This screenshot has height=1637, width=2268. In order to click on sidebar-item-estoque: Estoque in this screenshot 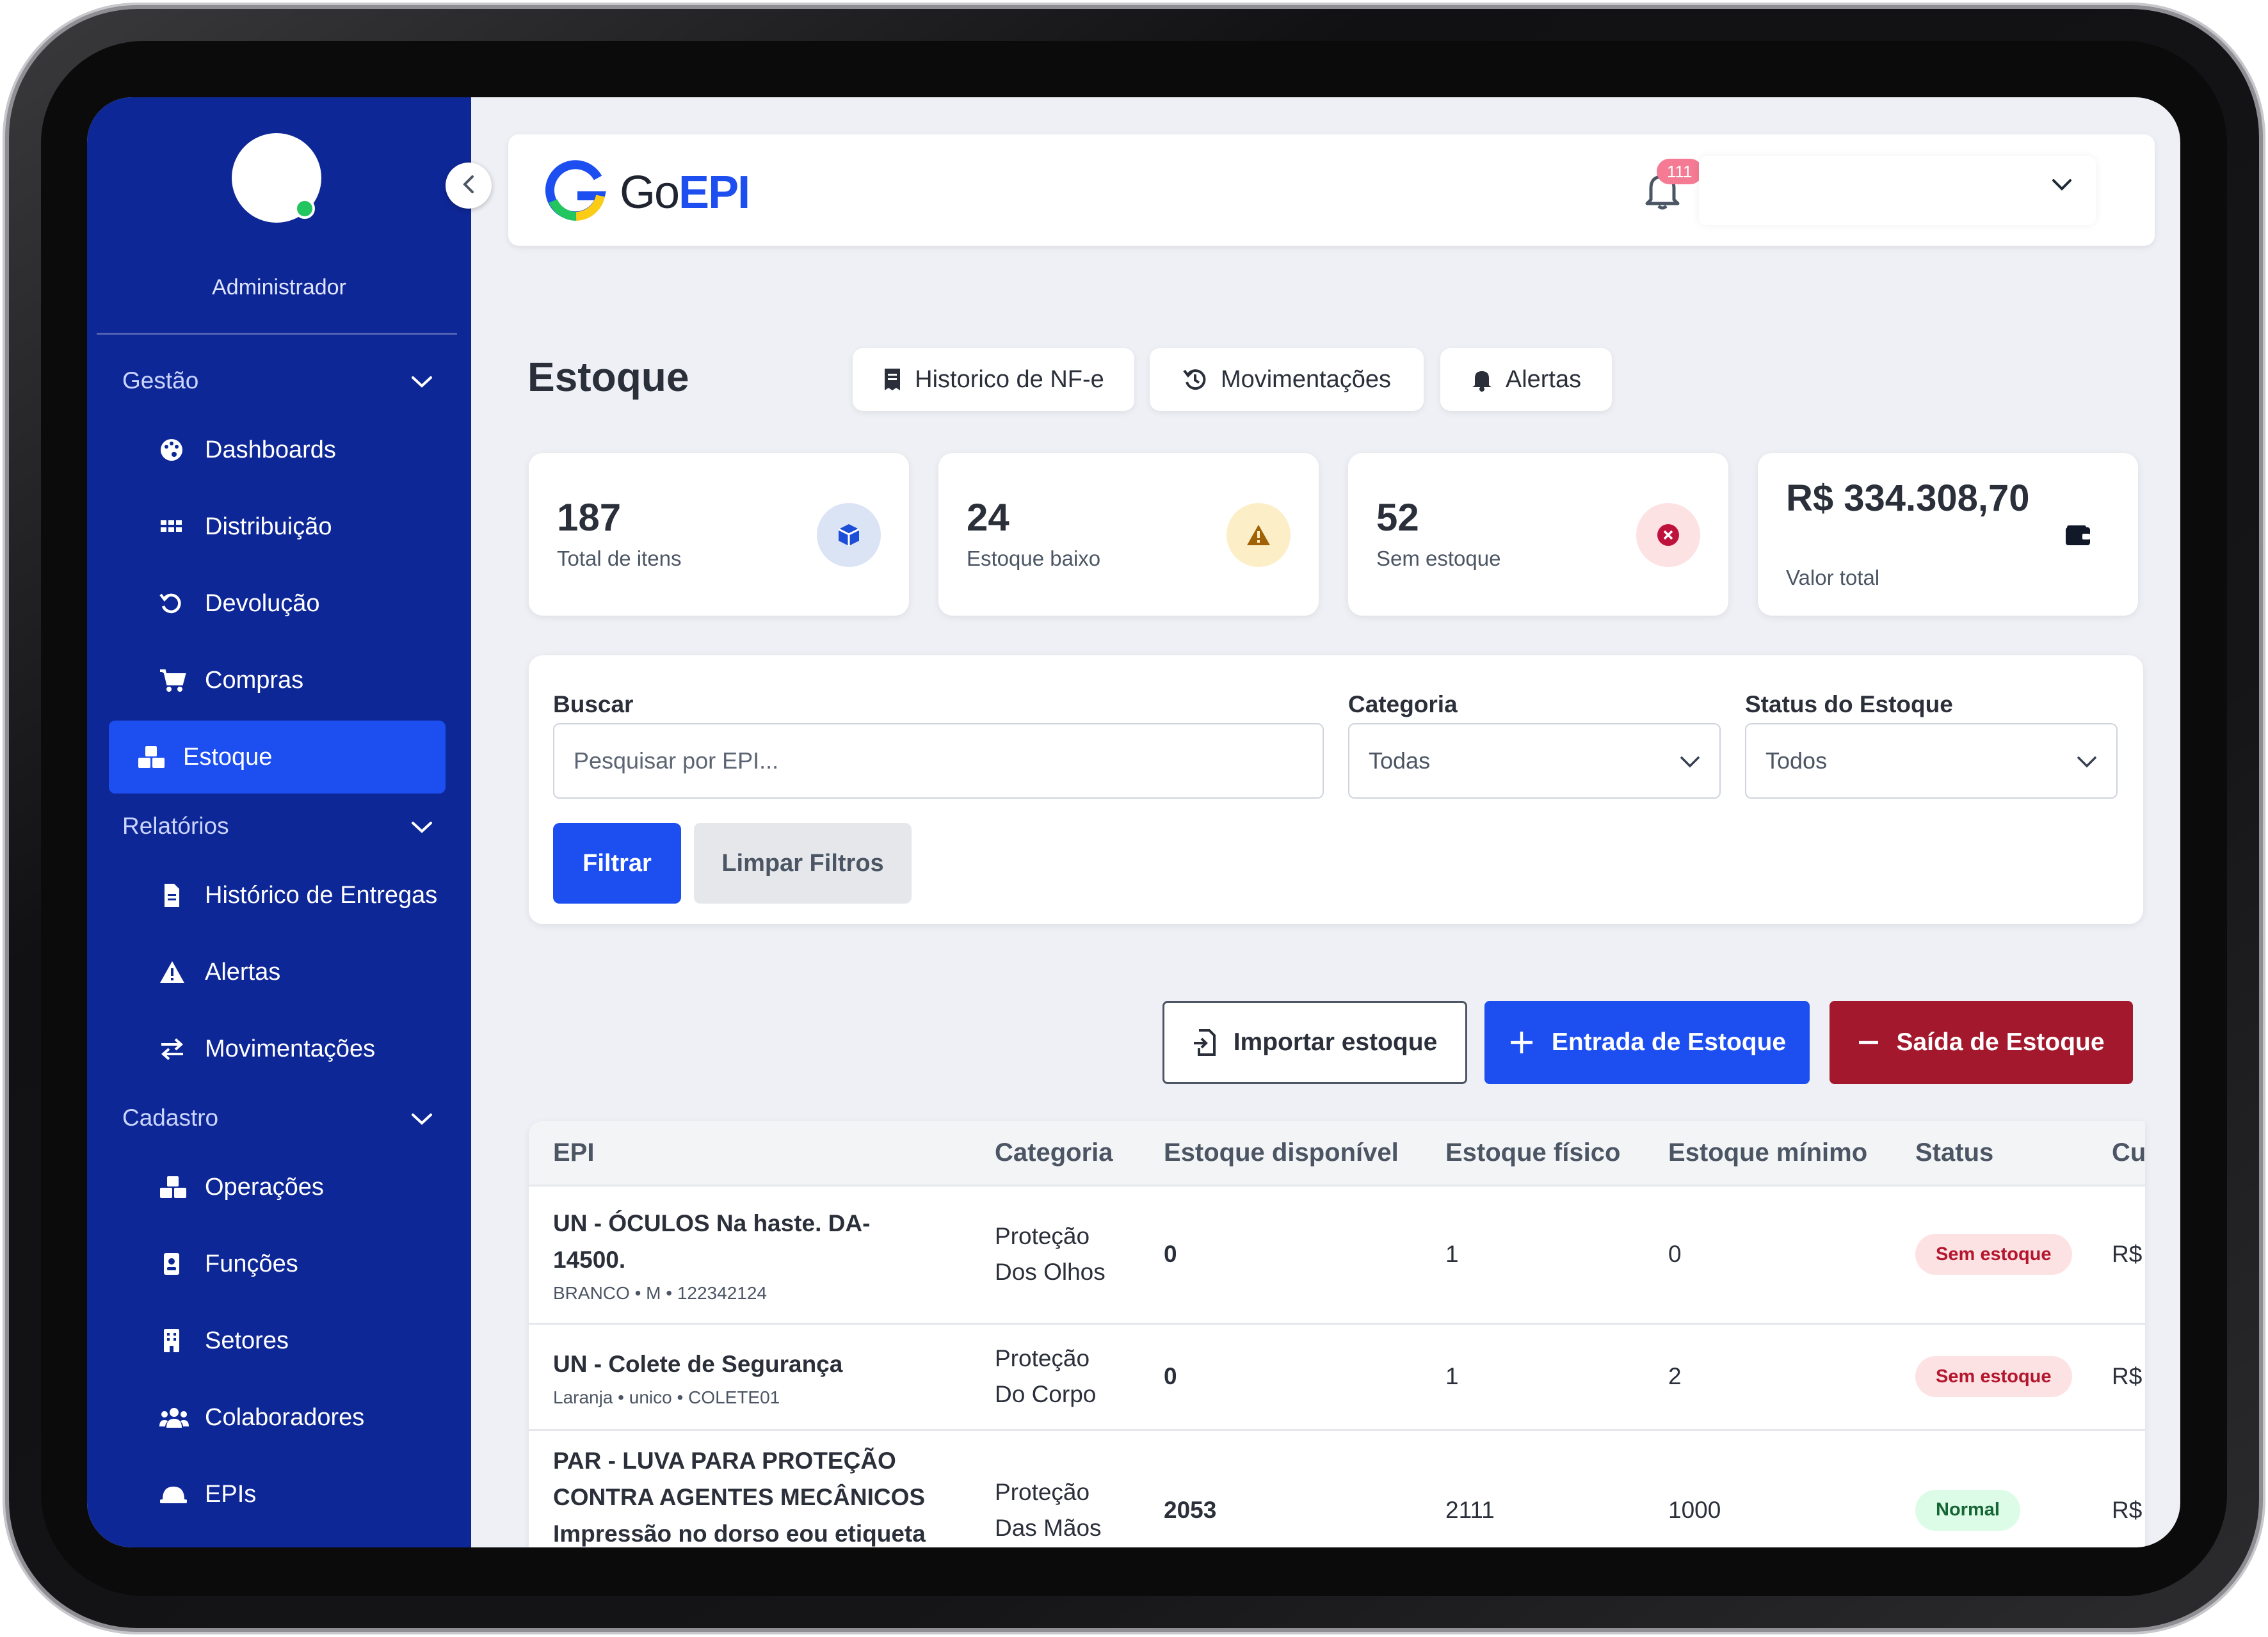, I will do `click(277, 757)`.